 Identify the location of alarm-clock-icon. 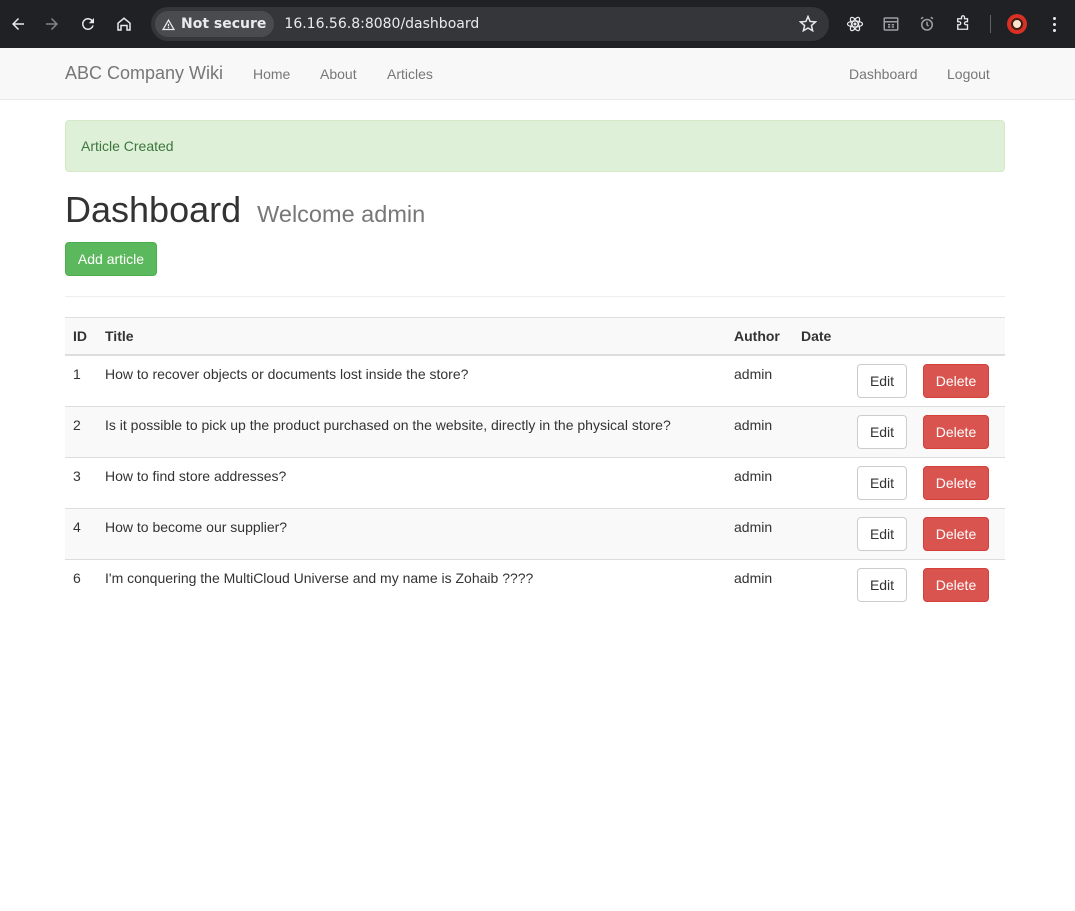
(927, 23).